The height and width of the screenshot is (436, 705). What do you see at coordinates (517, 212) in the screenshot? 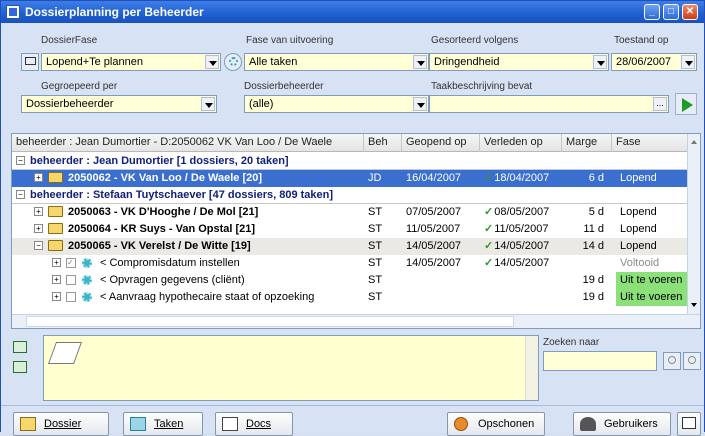
I see `cell-verleden: ✓08/05/2007` at bounding box center [517, 212].